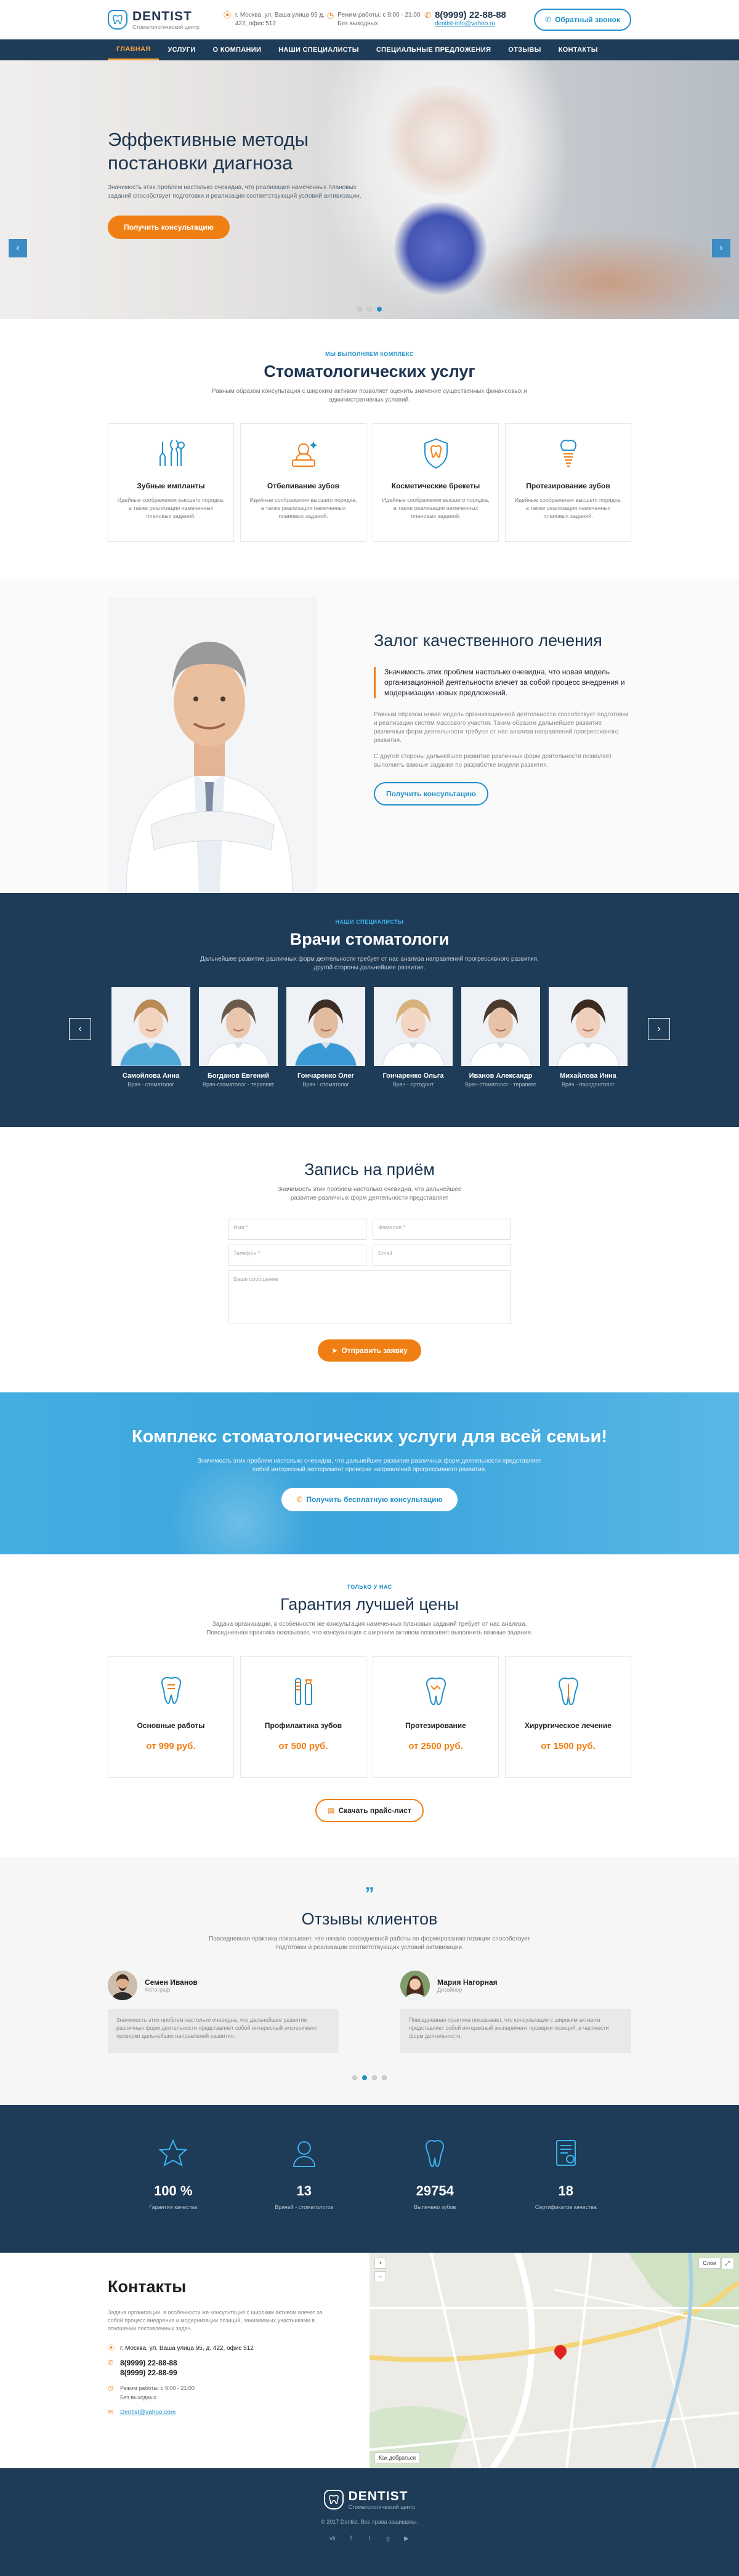 Image resolution: width=739 pixels, height=2576 pixels. What do you see at coordinates (413, 1037) in the screenshot?
I see `doctor-card: Гончаренко Ольга Врач - ортодонт` at bounding box center [413, 1037].